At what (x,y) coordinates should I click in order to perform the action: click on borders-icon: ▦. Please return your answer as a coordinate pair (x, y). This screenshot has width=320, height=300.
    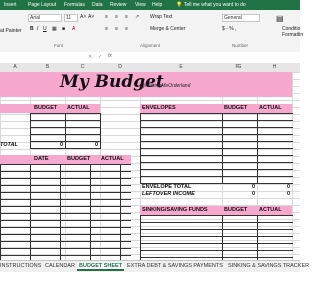
    Looking at the image, I should click on (54, 29).